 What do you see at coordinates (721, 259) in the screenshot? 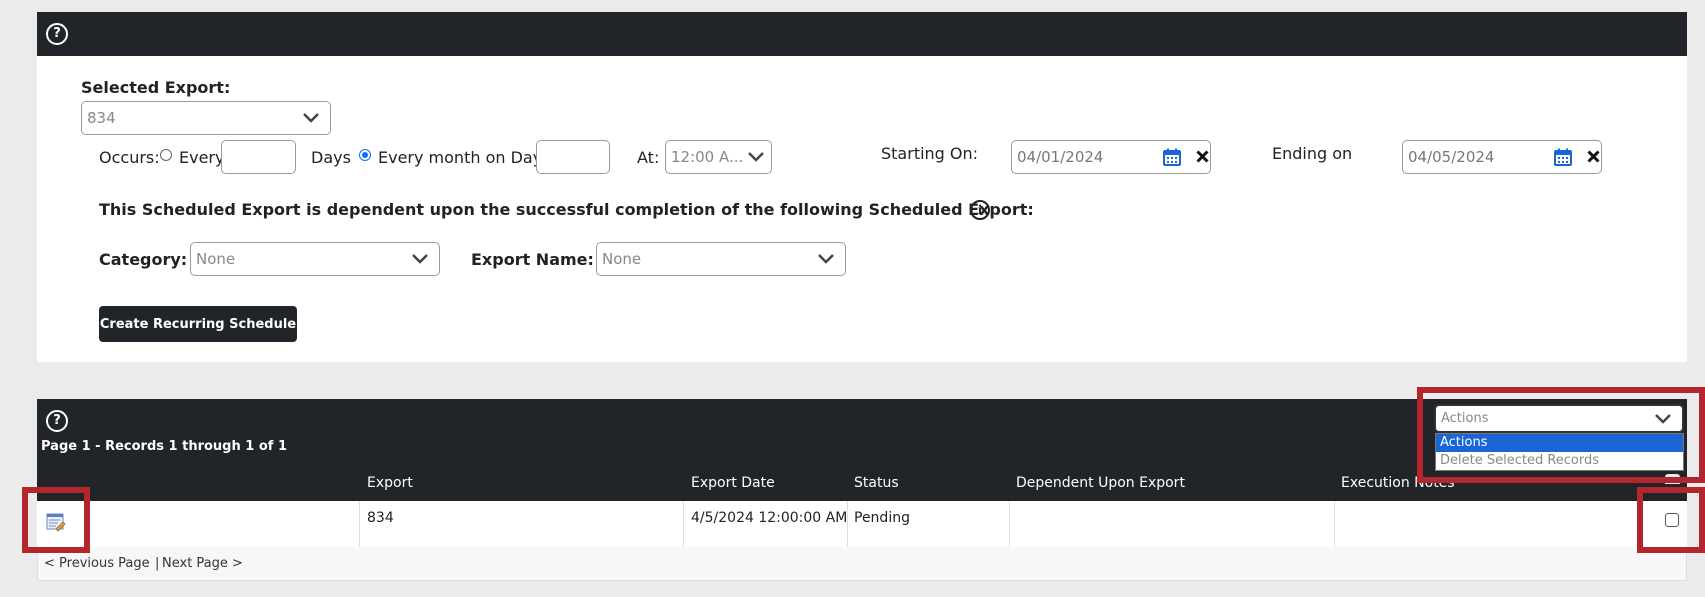
I see `export-name-select: None` at bounding box center [721, 259].